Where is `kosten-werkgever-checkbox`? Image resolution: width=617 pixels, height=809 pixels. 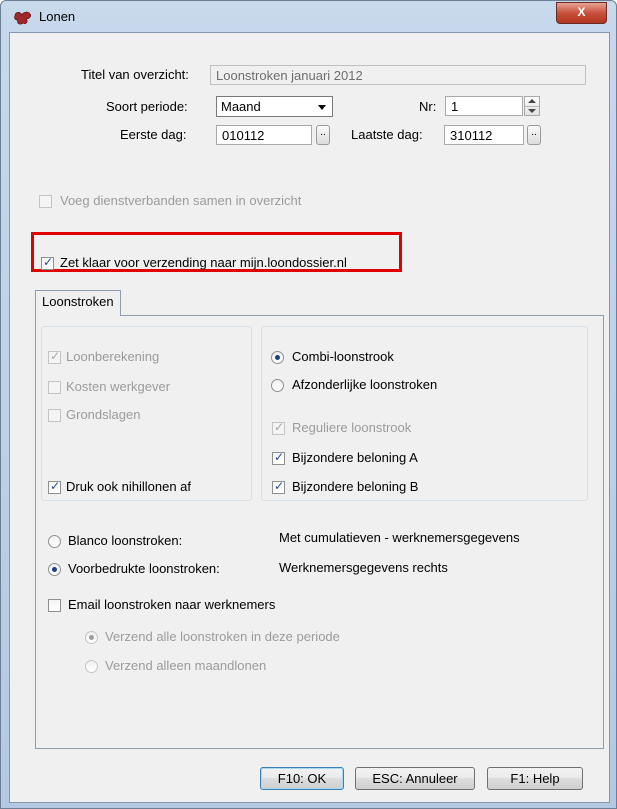 kosten-werkgever-checkbox is located at coordinates (54, 387).